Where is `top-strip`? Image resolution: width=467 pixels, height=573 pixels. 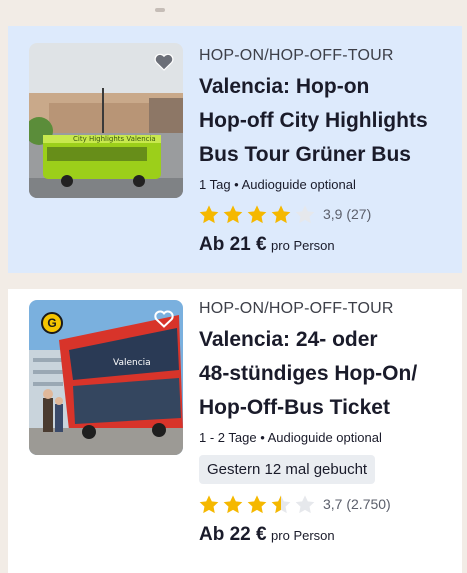 top-strip is located at coordinates (233, 13).